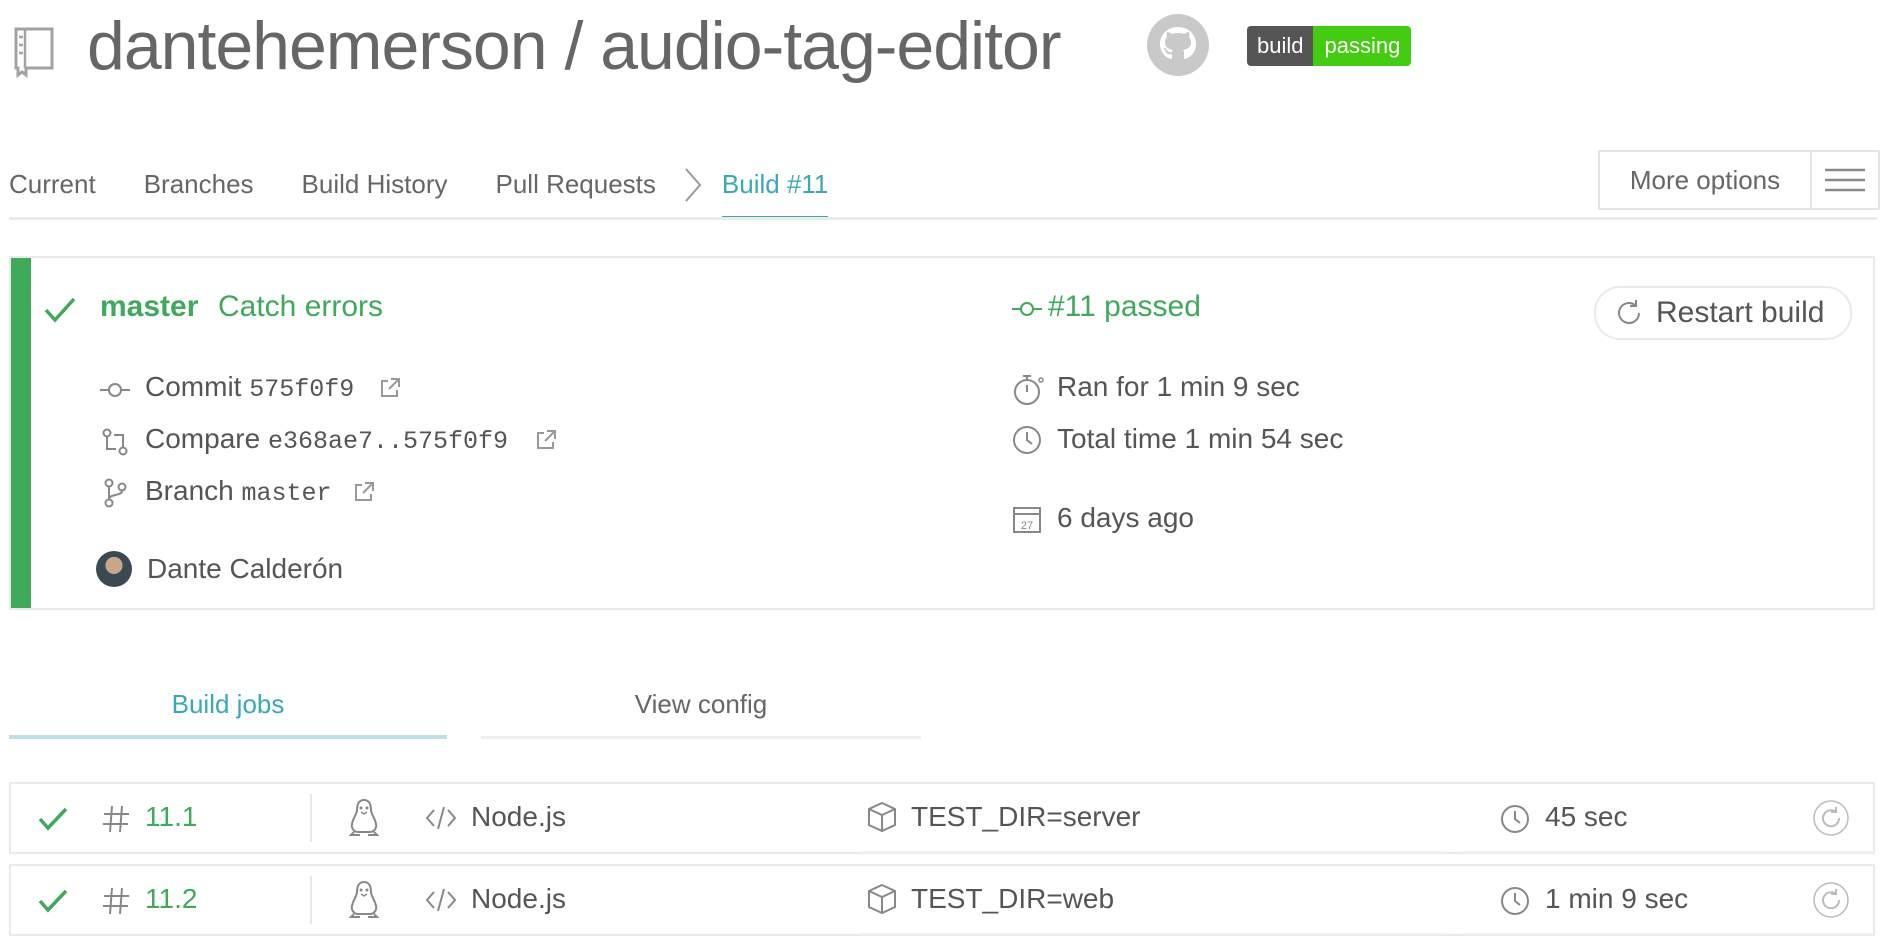  I want to click on build-commit-message: Catch errors, so click(301, 306).